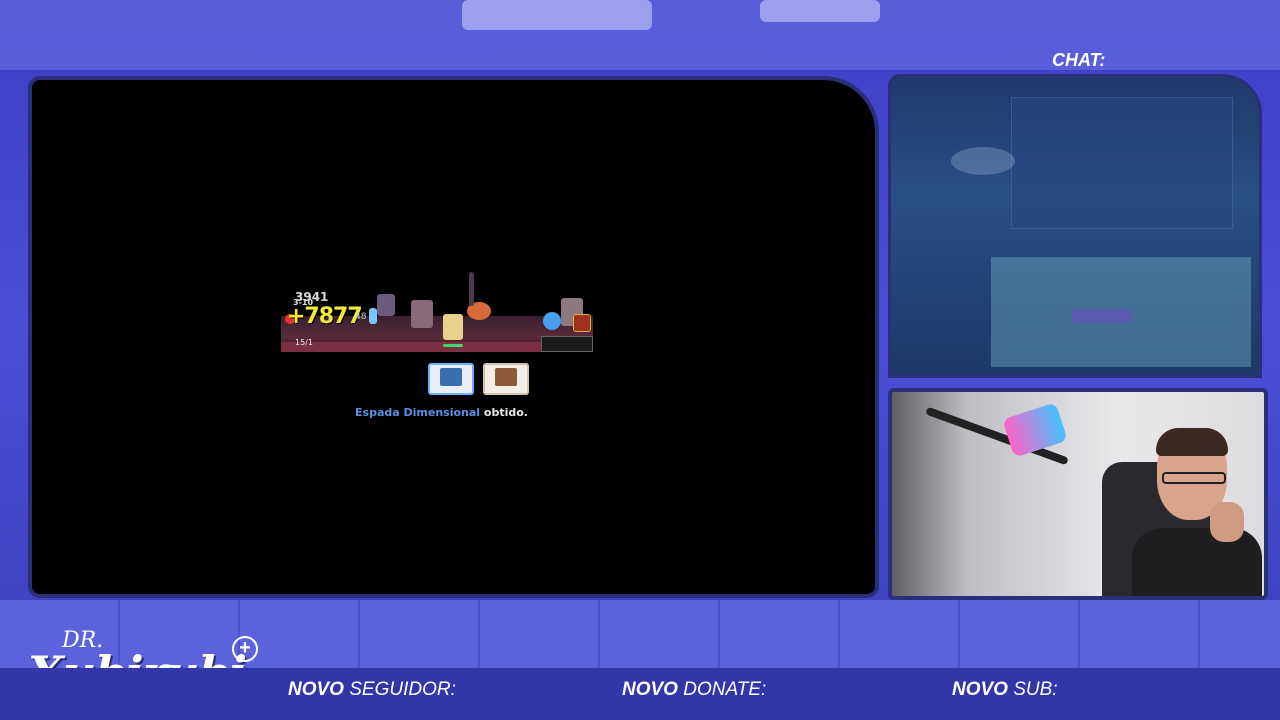 This screenshot has width=1280, height=720. Describe the element at coordinates (418, 412) in the screenshot. I see `obtained-item-name: Espada Dimensional` at that location.